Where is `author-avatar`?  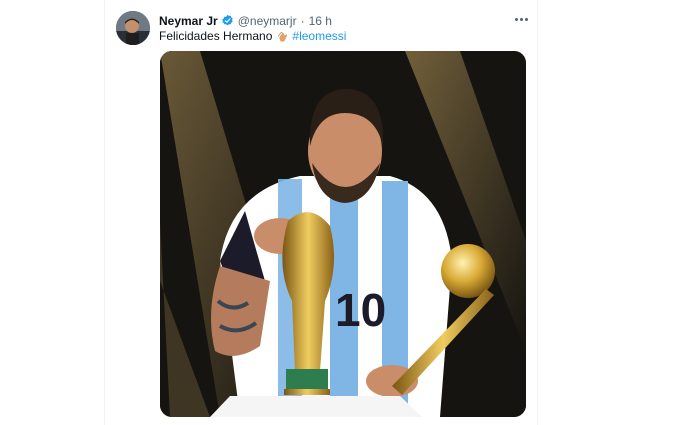 author-avatar is located at coordinates (133, 28).